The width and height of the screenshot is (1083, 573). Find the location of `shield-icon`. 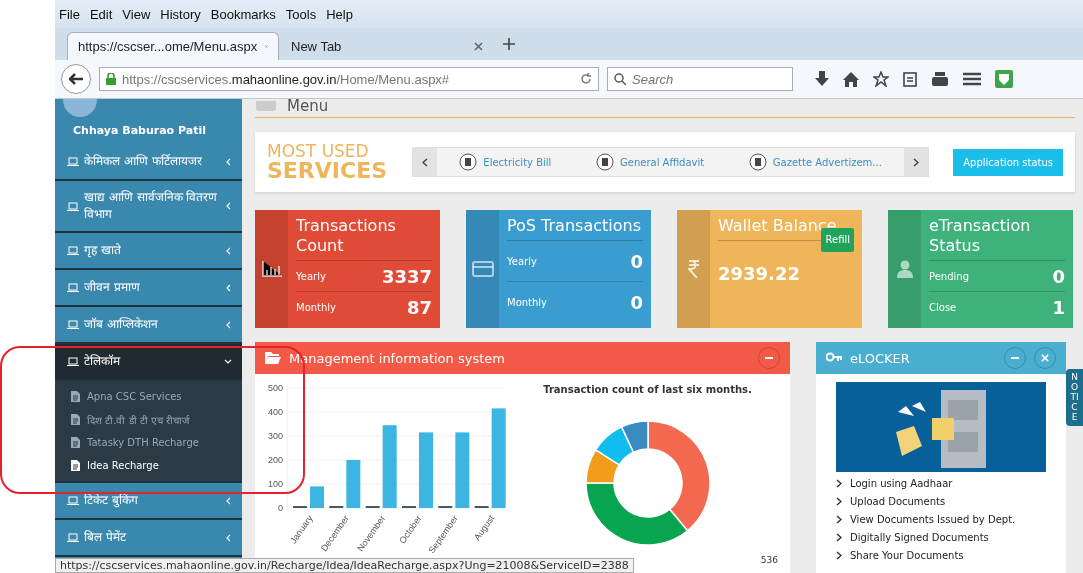

shield-icon is located at coordinates (1004, 79).